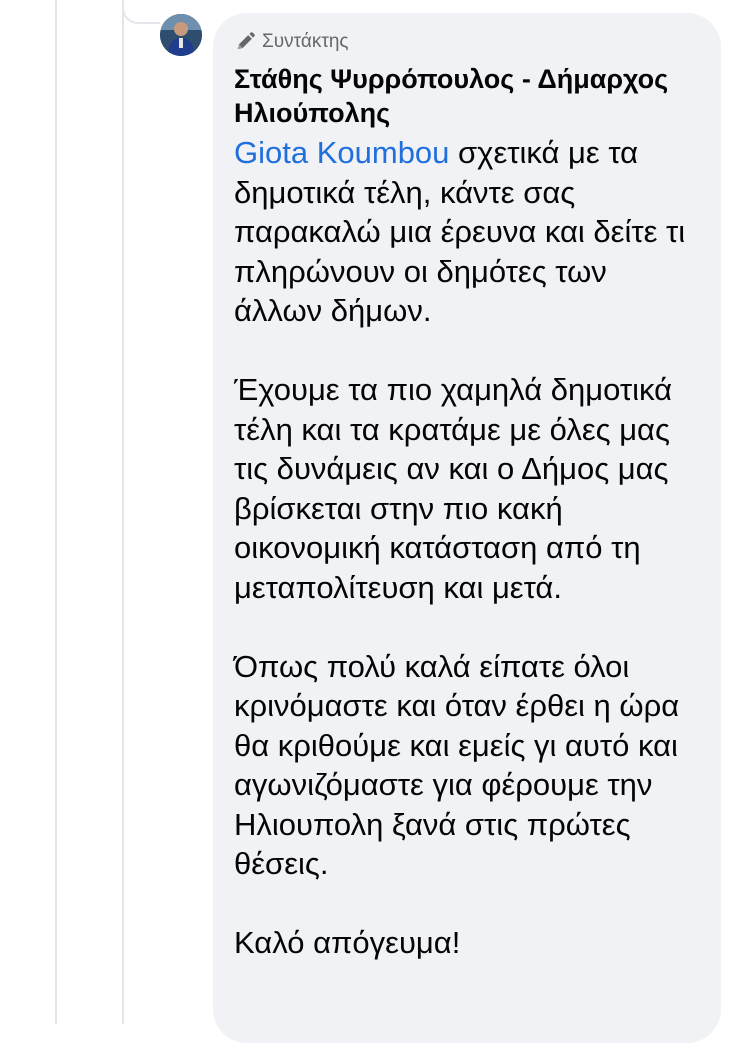 This screenshot has height=1043, width=743. What do you see at coordinates (246, 41) in the screenshot?
I see `pencil-icon` at bounding box center [246, 41].